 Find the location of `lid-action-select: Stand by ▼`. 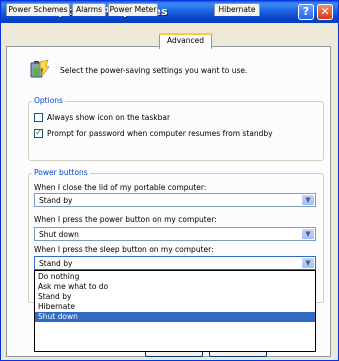

lid-action-select: Stand by ▼ is located at coordinates (175, 200).